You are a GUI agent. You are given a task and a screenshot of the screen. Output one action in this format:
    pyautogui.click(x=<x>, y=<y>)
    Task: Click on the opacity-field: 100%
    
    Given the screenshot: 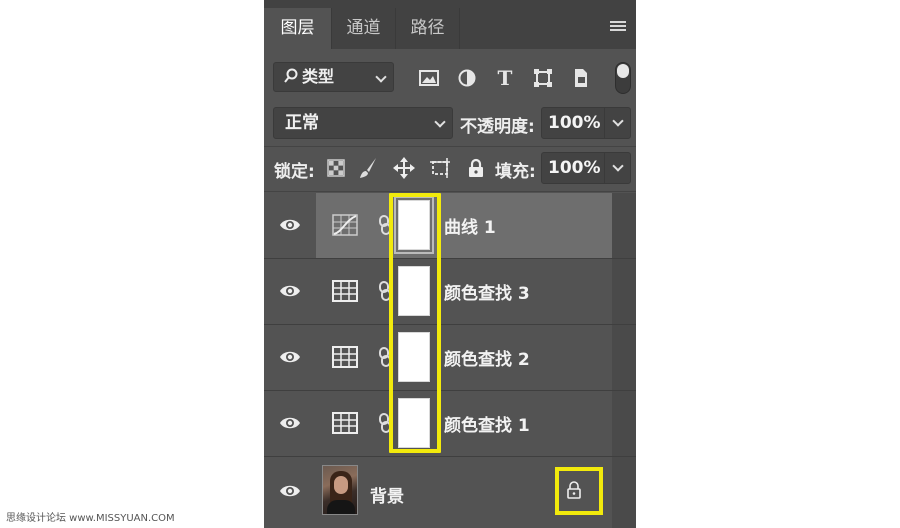 What is the action you would take?
    pyautogui.click(x=586, y=123)
    